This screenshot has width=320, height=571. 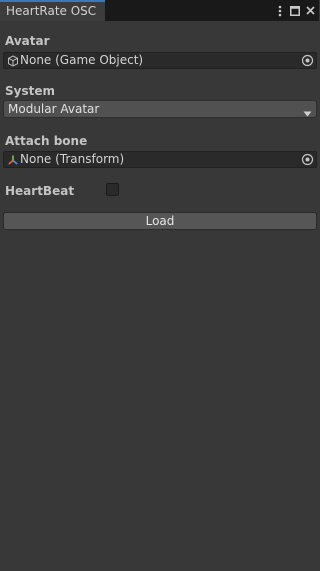 I want to click on gameobject-cube-icon, so click(x=13, y=61).